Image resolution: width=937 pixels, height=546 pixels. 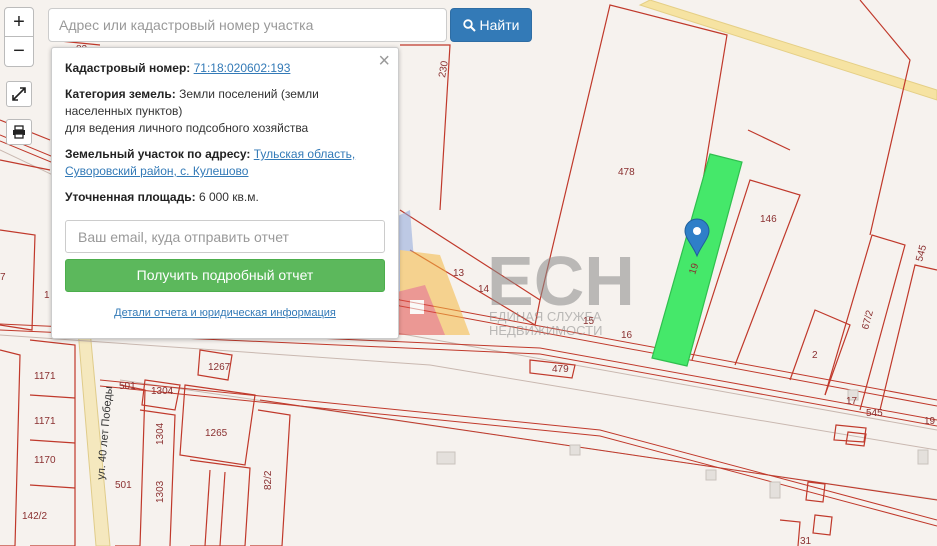 I want to click on zoom-in-label: +, so click(x=19, y=22).